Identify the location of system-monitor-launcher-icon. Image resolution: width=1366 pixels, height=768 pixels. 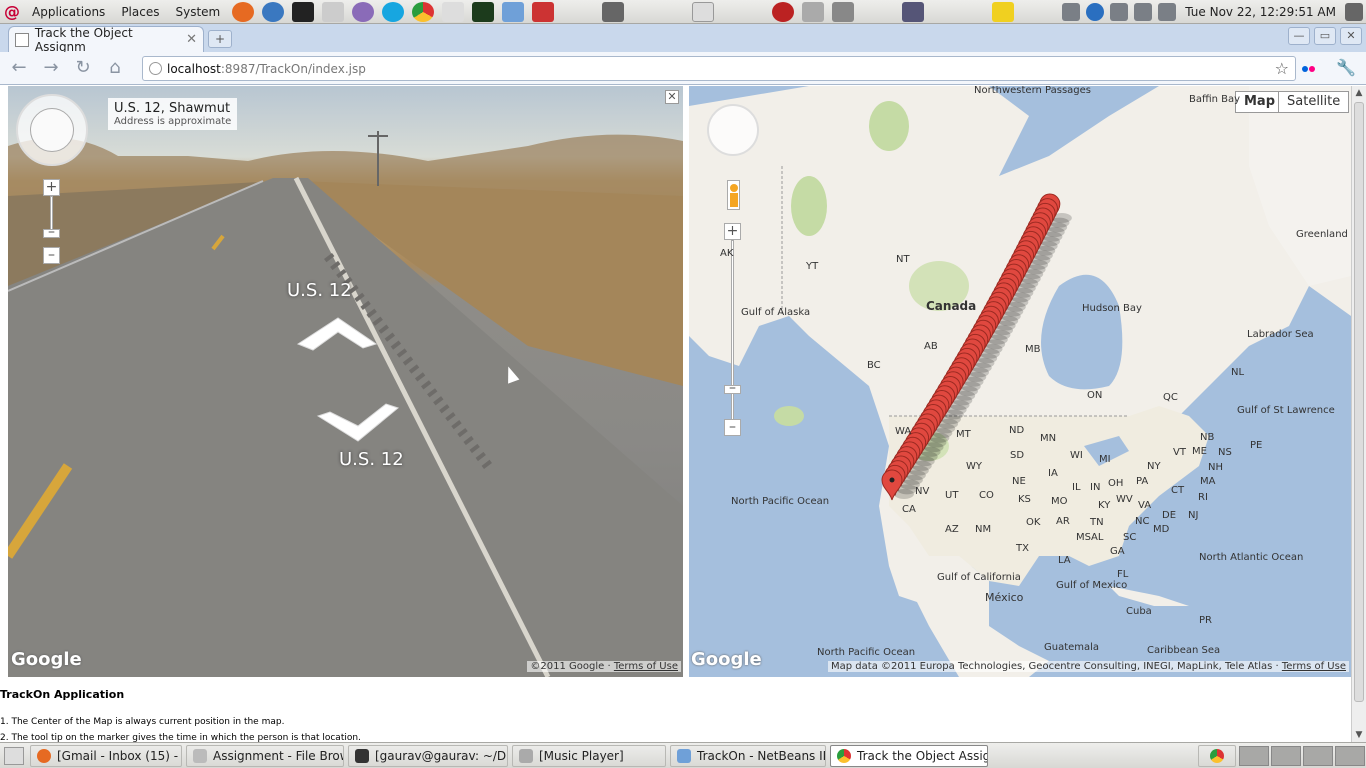
(483, 11).